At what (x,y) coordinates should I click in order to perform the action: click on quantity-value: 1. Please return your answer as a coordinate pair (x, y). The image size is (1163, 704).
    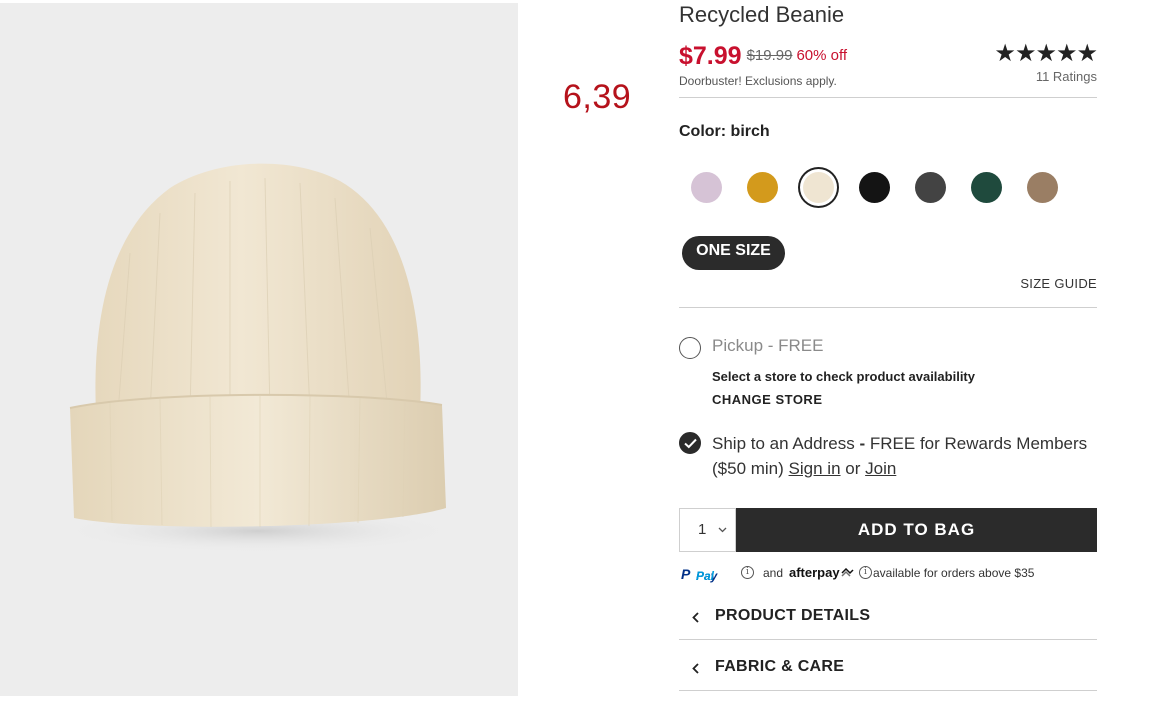
    Looking at the image, I should click on (702, 529).